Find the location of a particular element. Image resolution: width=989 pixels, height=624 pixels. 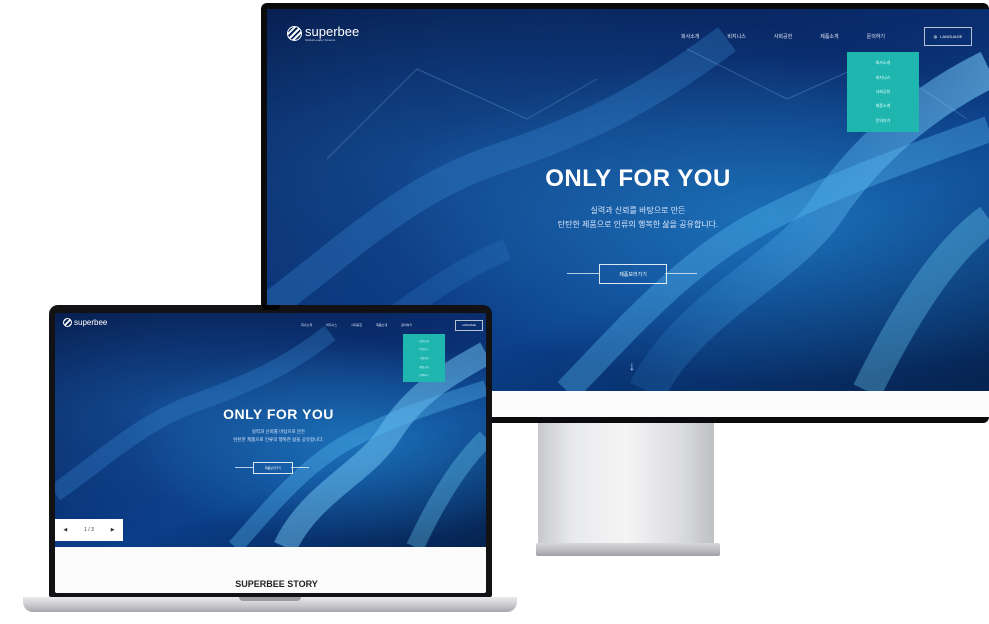

laptop-cta-button: 제품보러가기 is located at coordinates (273, 468).